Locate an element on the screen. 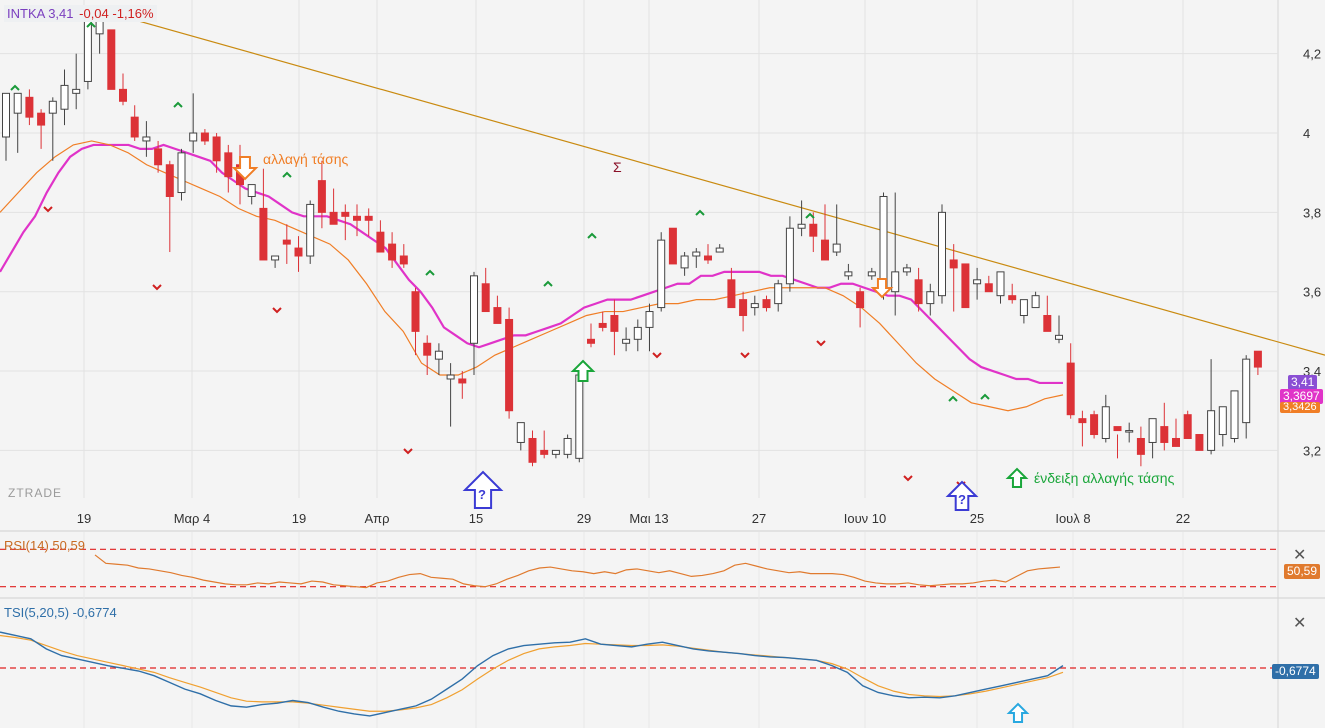 This screenshot has height=728, width=1325. tsi-close-icon: ✕ is located at coordinates (1299, 622).